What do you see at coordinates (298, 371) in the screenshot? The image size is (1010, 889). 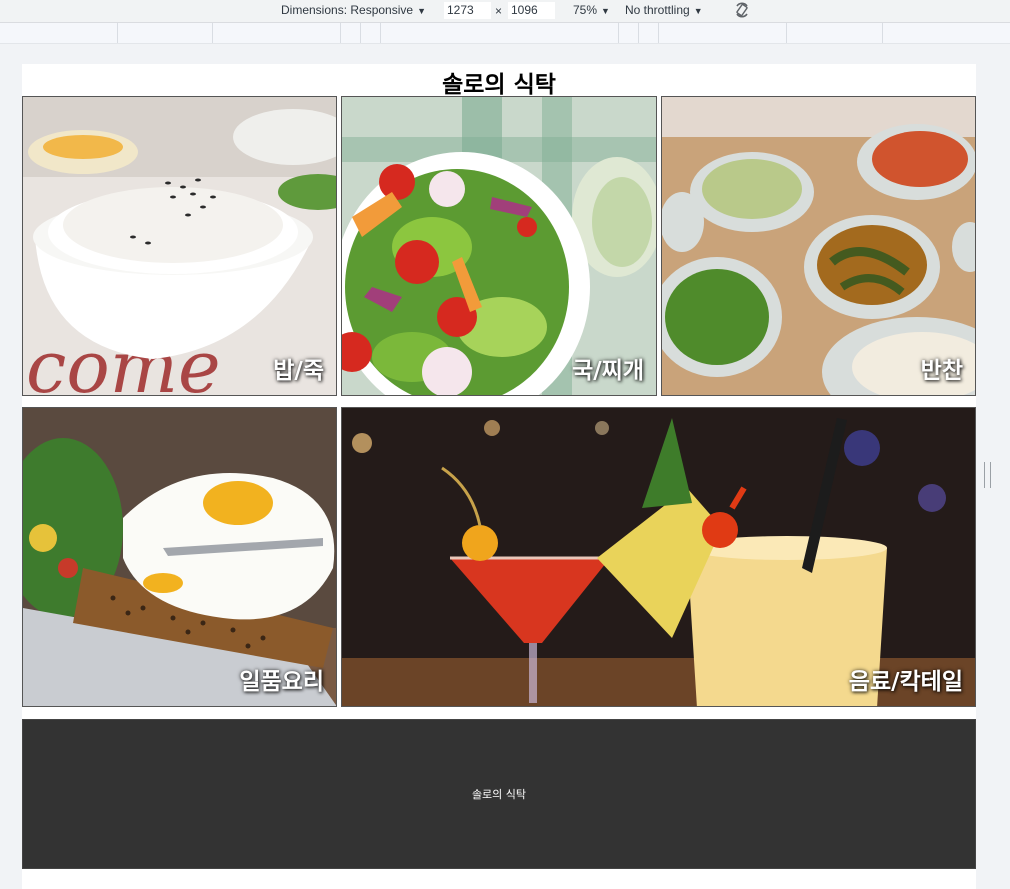 I see `tile-label-rice: 밥/죽` at bounding box center [298, 371].